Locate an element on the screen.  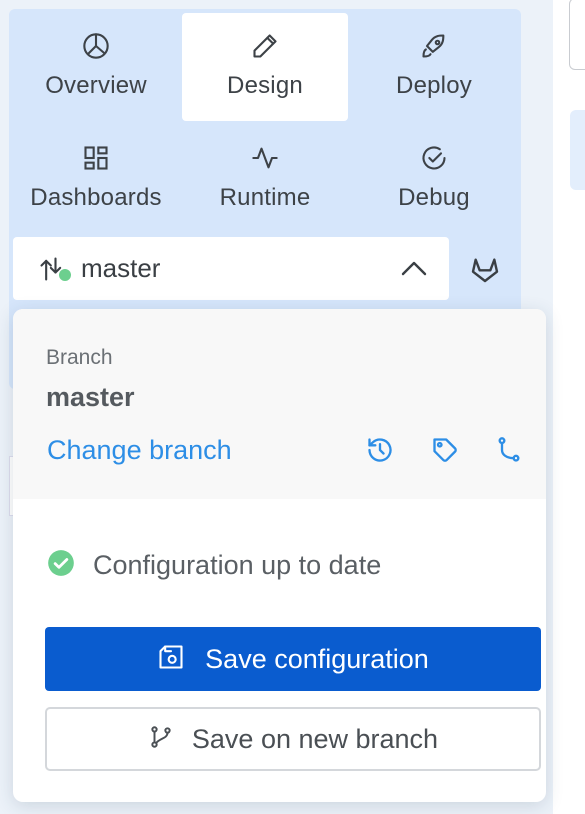
nav-item-runtime: Runtime is located at coordinates (265, 179).